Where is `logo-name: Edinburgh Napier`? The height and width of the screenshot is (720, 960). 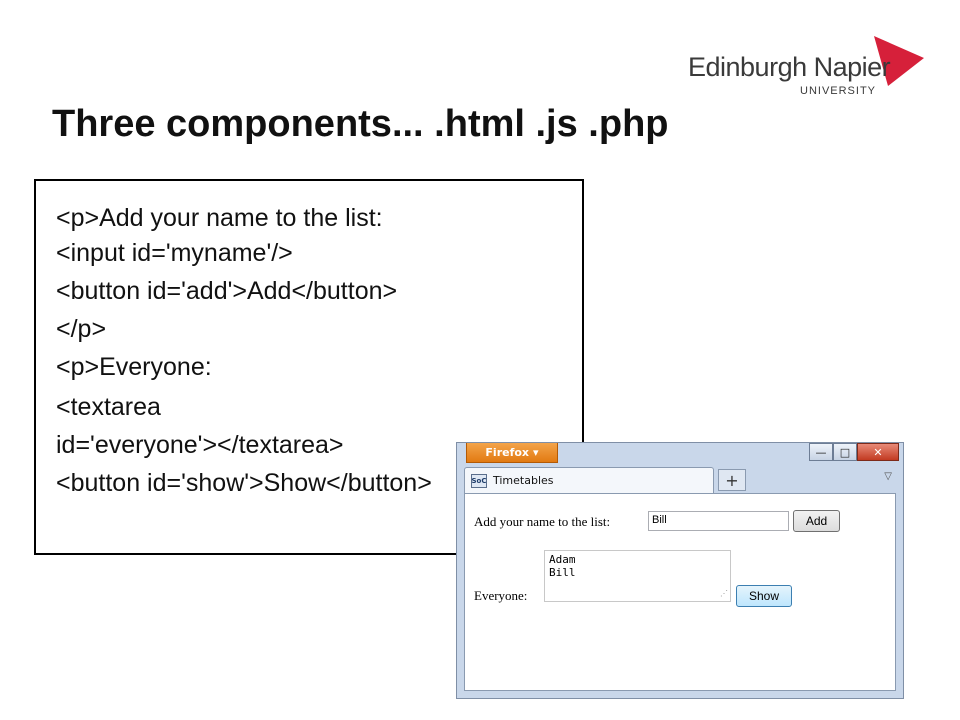
logo-name: Edinburgh Napier is located at coordinates (789, 67).